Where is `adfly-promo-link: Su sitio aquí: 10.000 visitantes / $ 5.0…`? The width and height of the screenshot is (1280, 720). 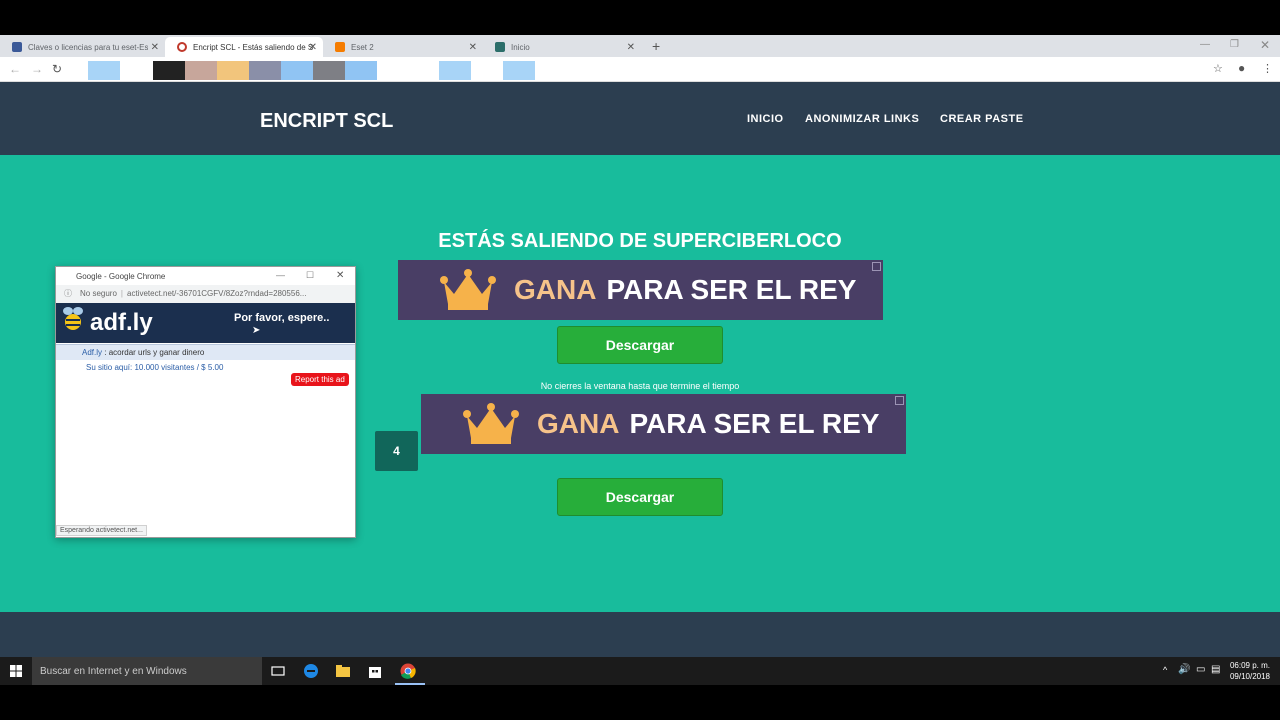 adfly-promo-link: Su sitio aquí: 10.000 visitantes / $ 5.0… is located at coordinates (154, 367).